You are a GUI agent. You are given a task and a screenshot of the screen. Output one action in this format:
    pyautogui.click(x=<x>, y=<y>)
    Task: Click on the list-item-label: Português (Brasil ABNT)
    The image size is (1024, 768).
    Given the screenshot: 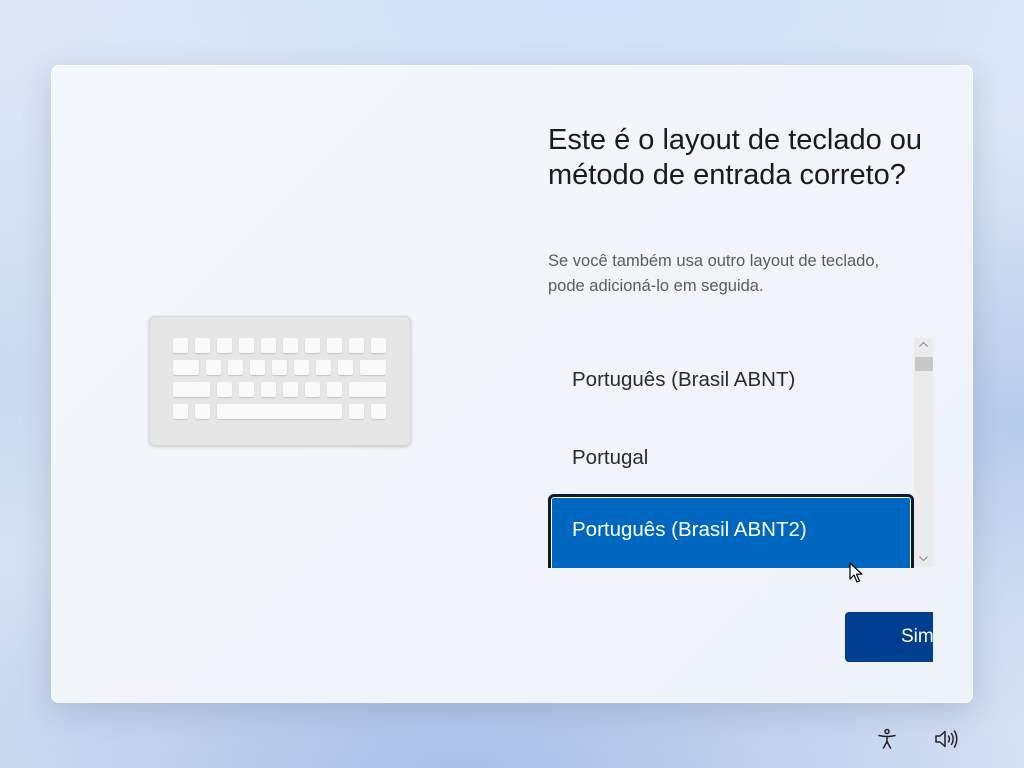 What is the action you would take?
    pyautogui.click(x=684, y=379)
    